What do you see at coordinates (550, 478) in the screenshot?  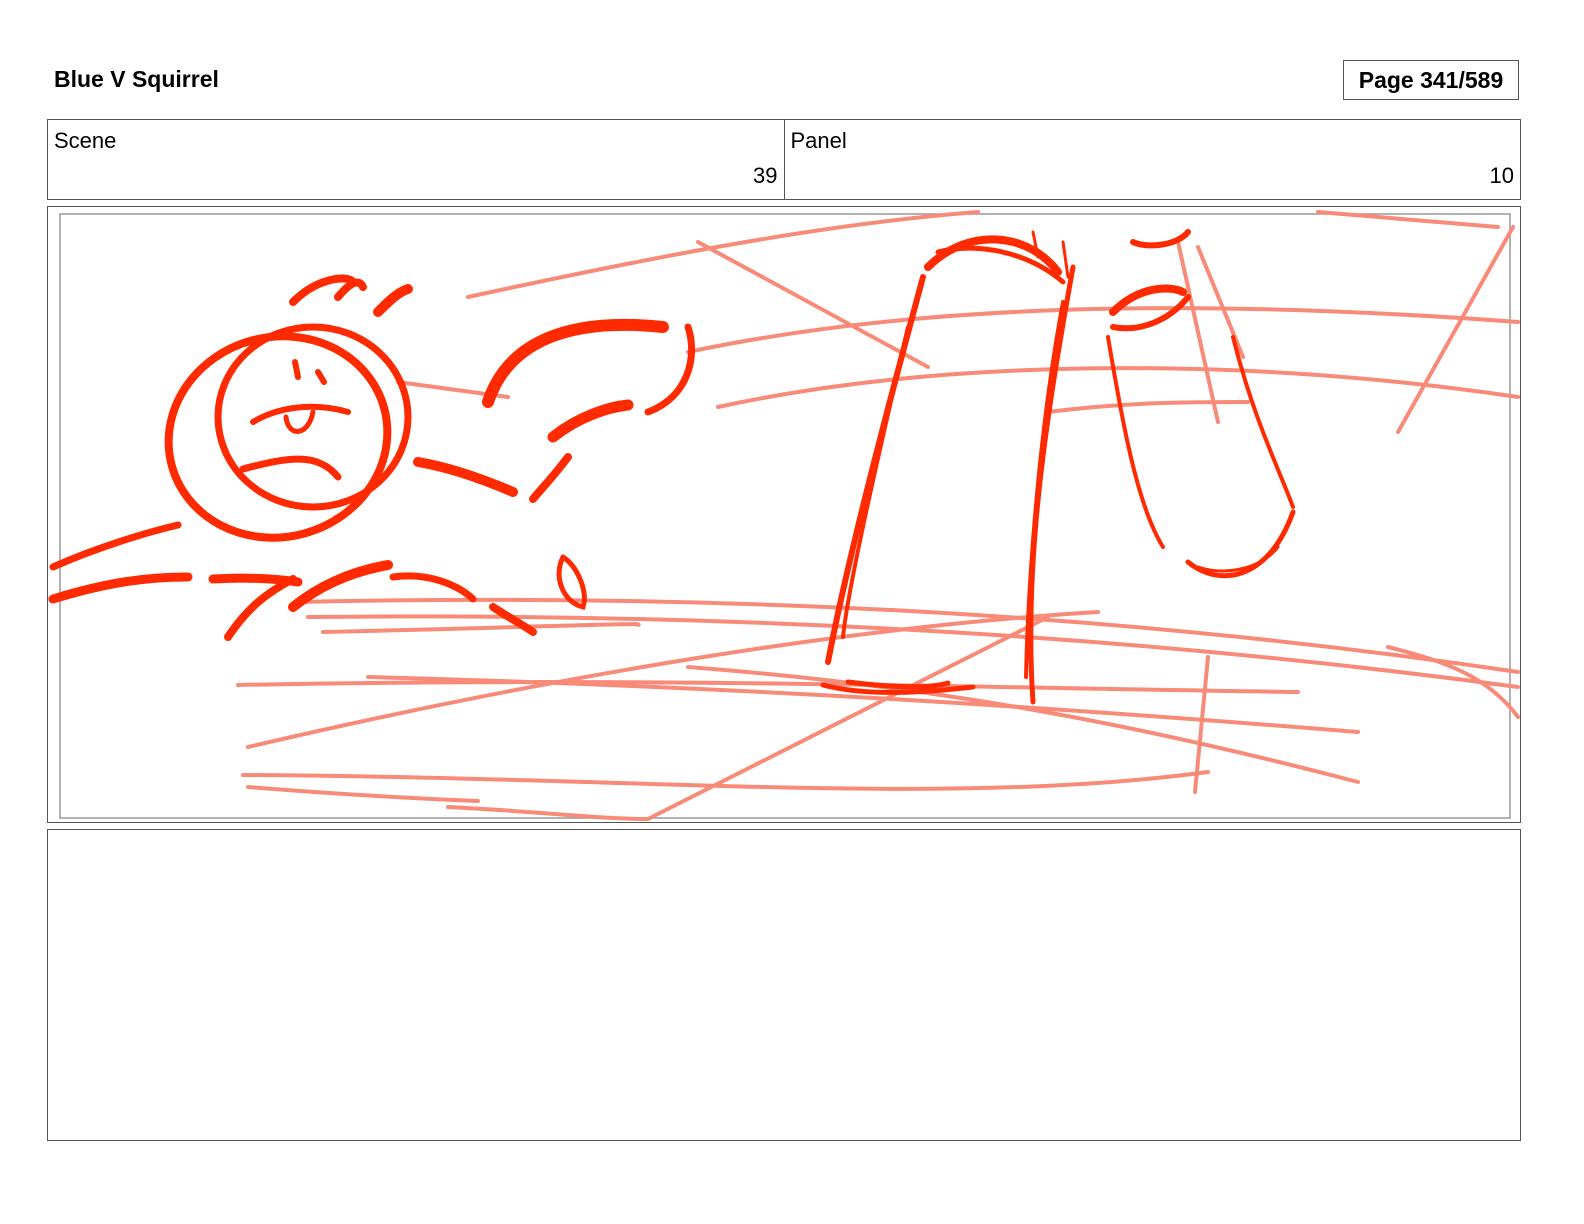 I see `tail-end` at bounding box center [550, 478].